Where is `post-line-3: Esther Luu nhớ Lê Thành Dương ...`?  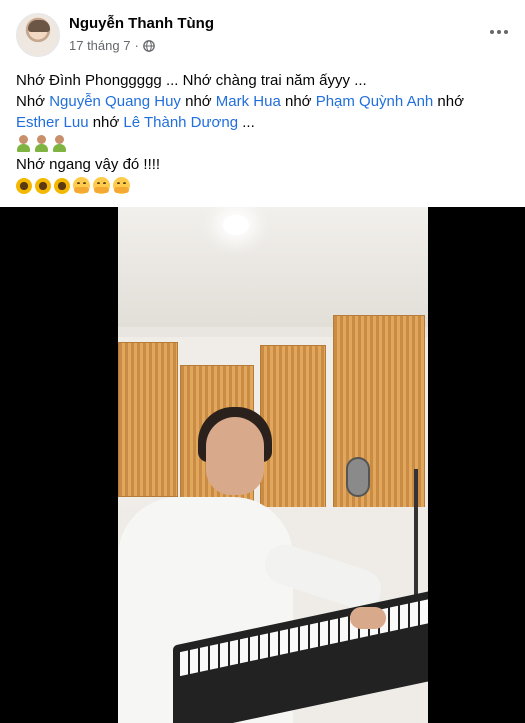 post-line-3: Esther Luu nhớ Lê Thành Dương ... is located at coordinates (263, 122).